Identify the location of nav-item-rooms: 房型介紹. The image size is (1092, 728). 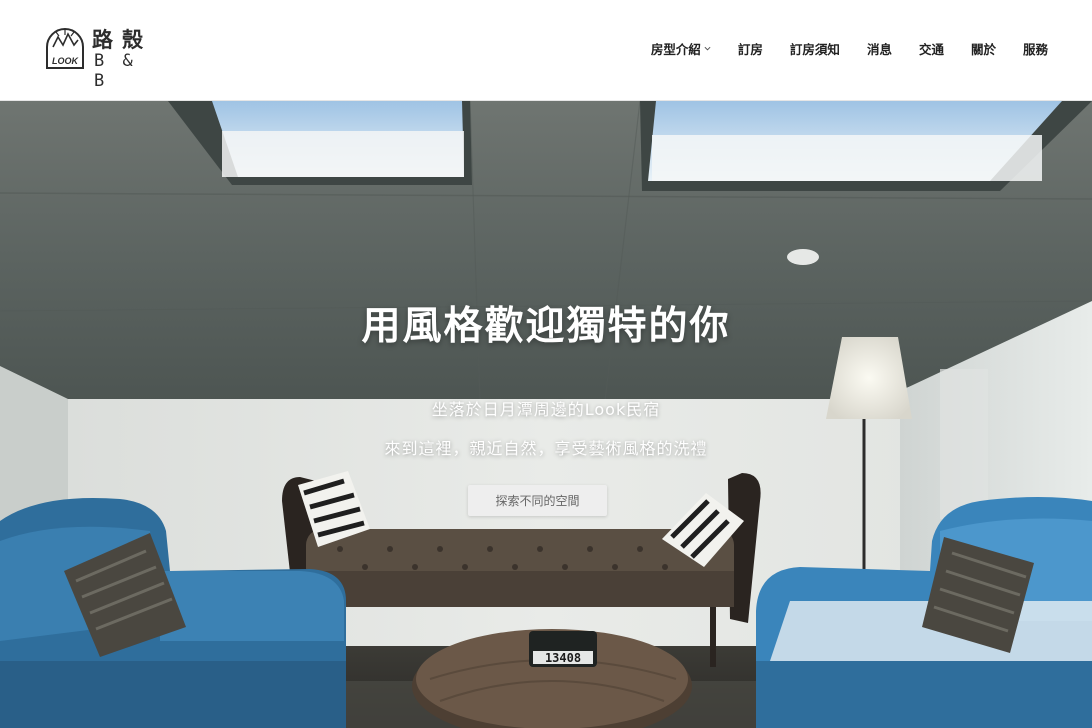
(681, 48).